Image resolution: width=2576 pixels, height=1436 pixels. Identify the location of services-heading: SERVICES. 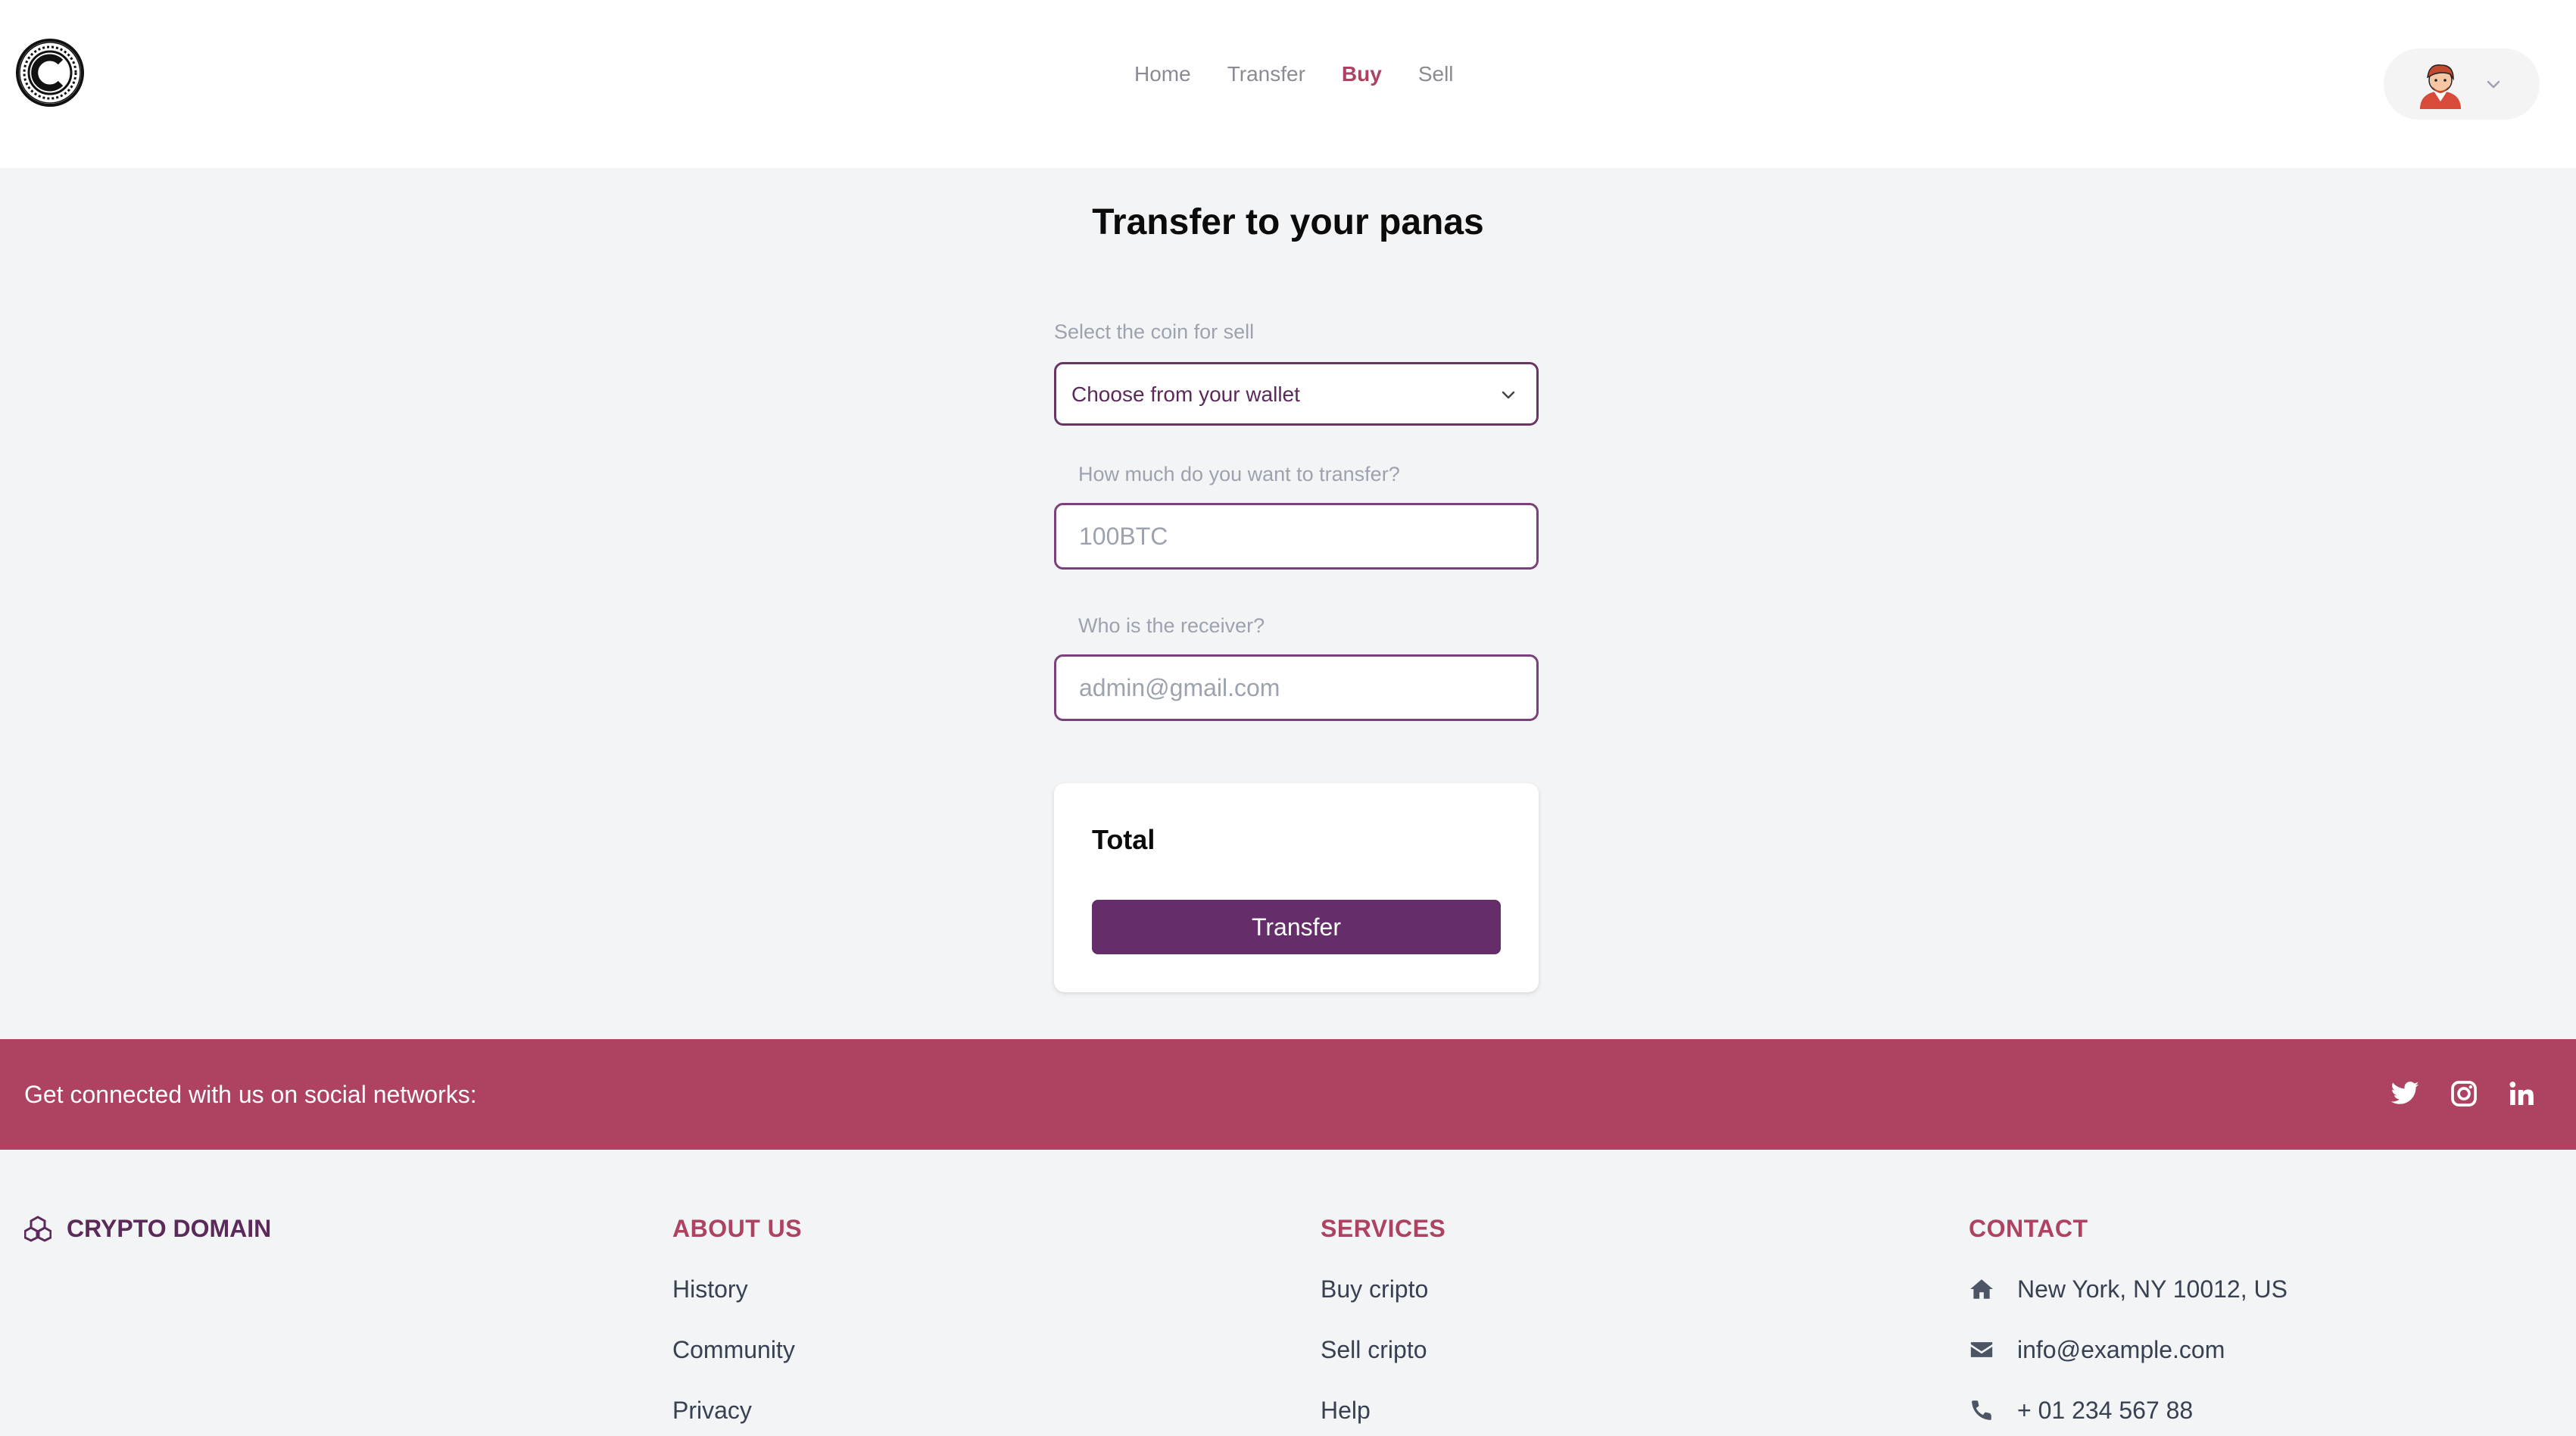
(1383, 1228).